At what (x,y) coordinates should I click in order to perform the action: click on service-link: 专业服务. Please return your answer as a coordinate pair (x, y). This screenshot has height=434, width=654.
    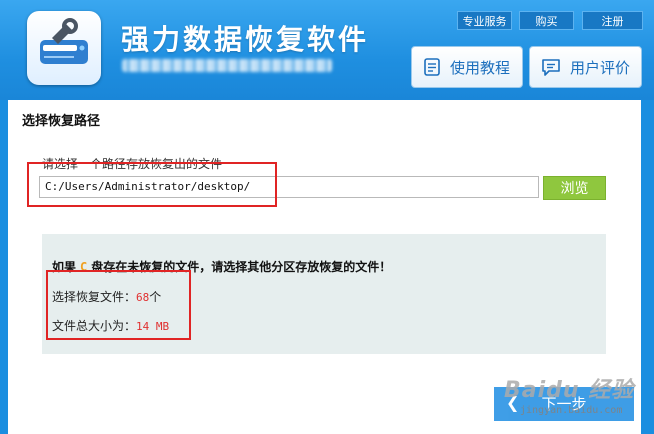
    Looking at the image, I should click on (484, 20).